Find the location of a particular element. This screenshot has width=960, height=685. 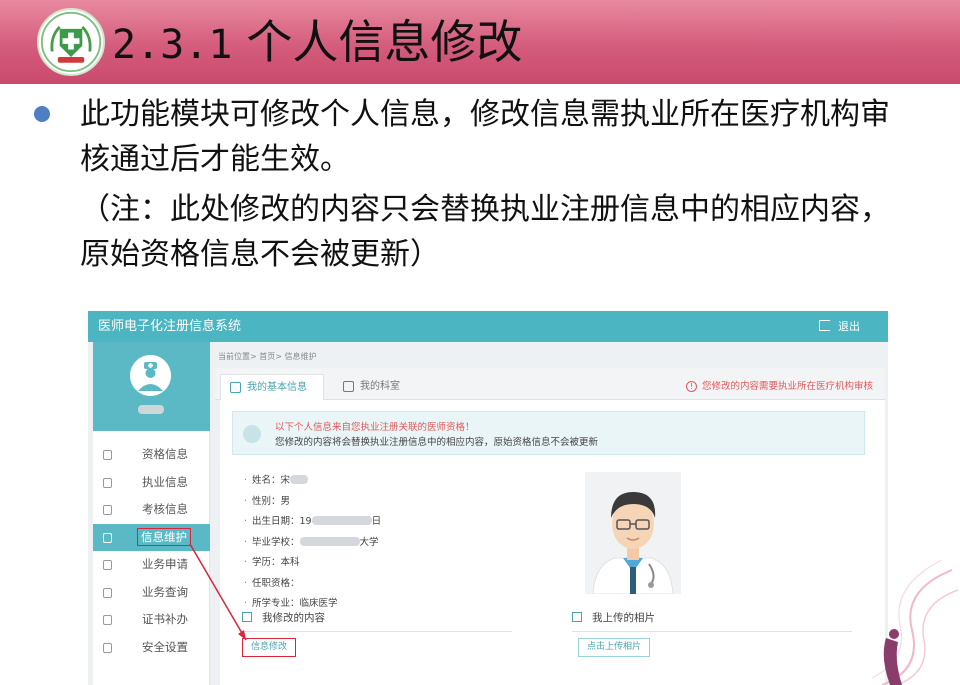

sidebar-item-label: 安全设置 is located at coordinates (165, 646).